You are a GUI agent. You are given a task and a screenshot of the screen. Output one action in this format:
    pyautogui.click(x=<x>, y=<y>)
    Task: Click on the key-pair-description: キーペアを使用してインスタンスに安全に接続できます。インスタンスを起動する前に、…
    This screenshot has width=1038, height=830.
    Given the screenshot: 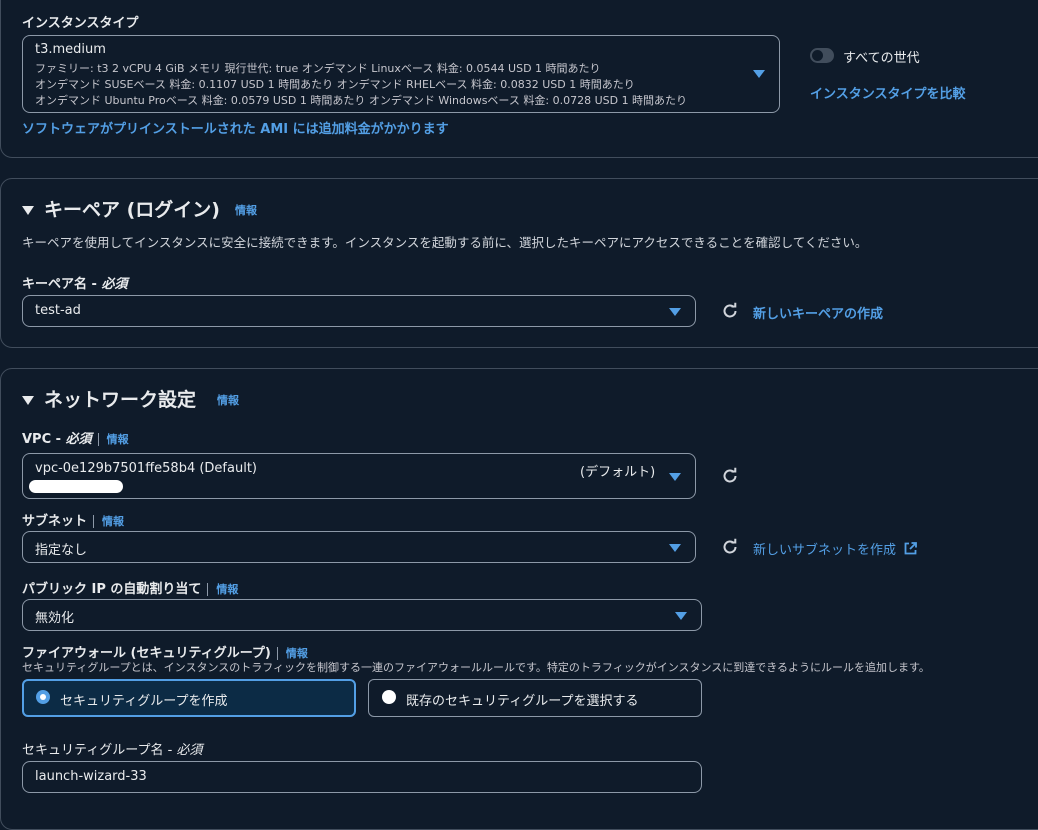 What is the action you would take?
    pyautogui.click(x=445, y=242)
    